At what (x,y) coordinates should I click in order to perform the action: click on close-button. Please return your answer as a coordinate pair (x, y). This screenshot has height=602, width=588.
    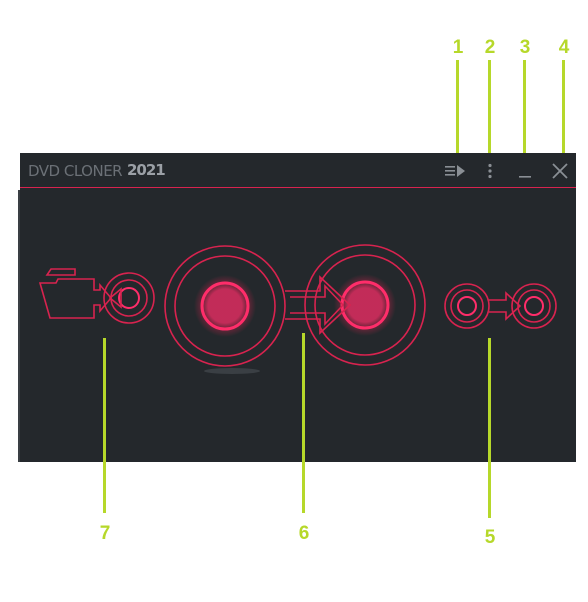
    Looking at the image, I should click on (560, 170).